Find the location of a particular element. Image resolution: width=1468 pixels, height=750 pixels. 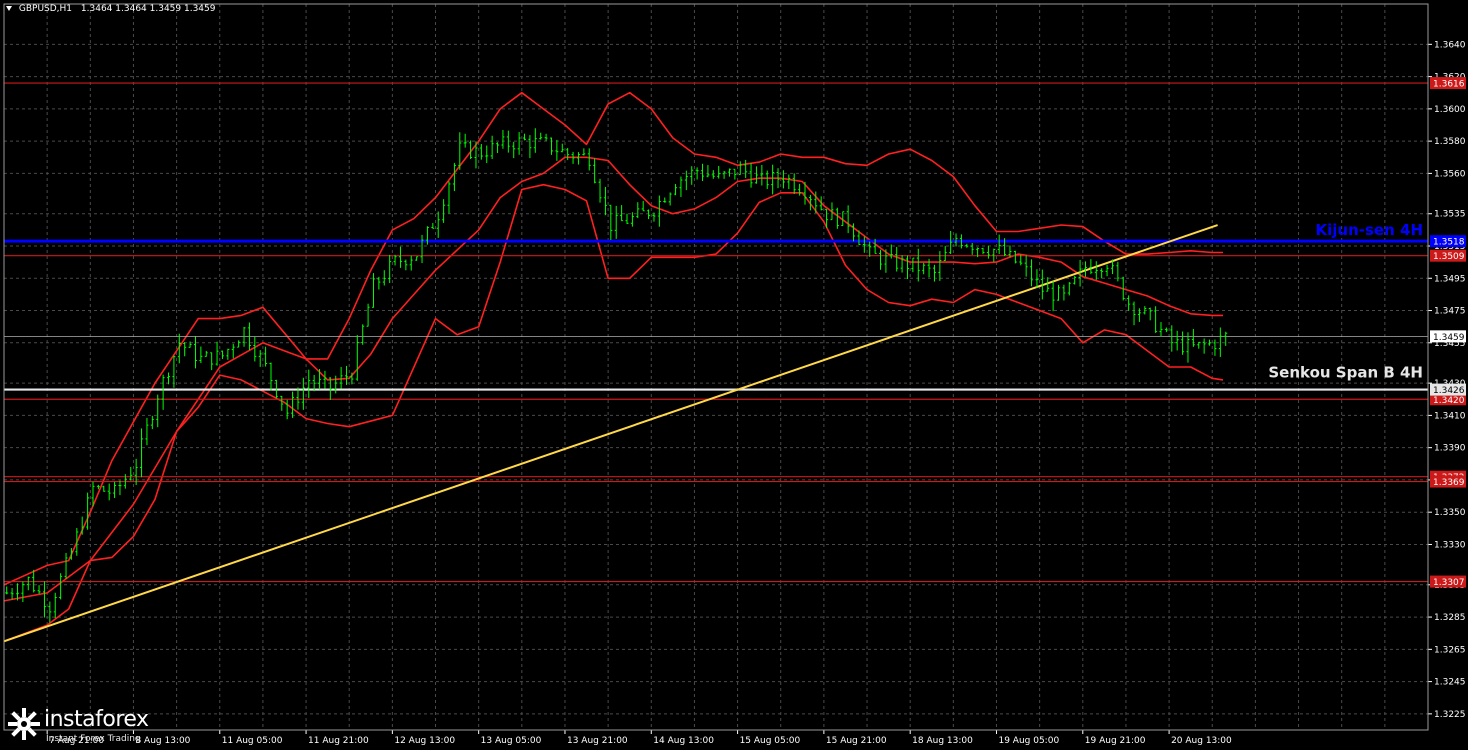

y-tick-label: 1.3390 is located at coordinates (1450, 449).